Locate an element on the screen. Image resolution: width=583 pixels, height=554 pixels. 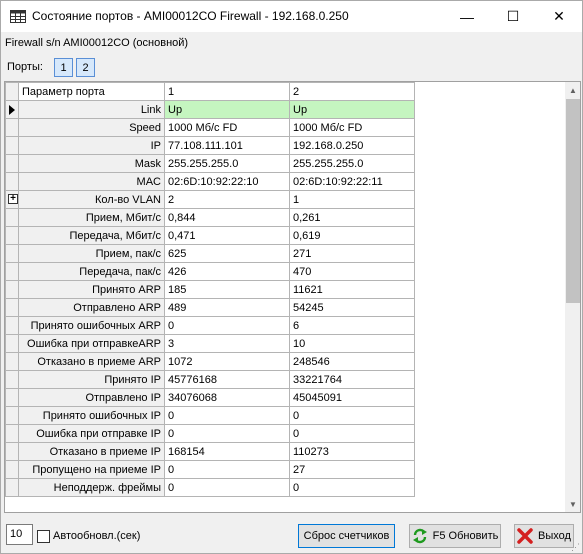
table-row: + Кол-во VLAN 2 1 is located at coordinates (210, 199).